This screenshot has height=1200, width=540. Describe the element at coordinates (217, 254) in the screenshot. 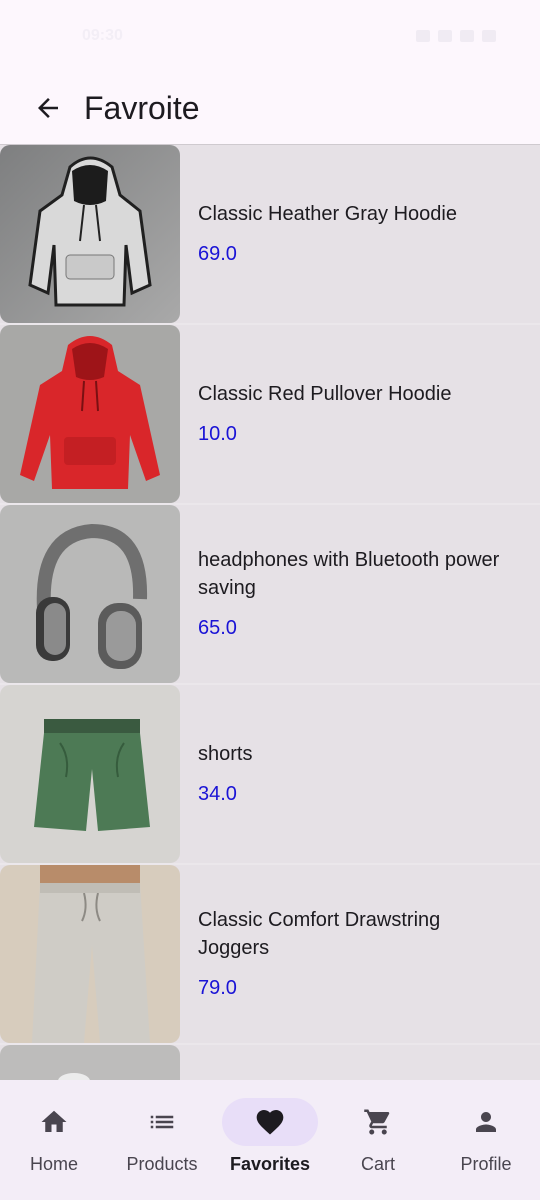

I see `item-price: 69.0` at that location.